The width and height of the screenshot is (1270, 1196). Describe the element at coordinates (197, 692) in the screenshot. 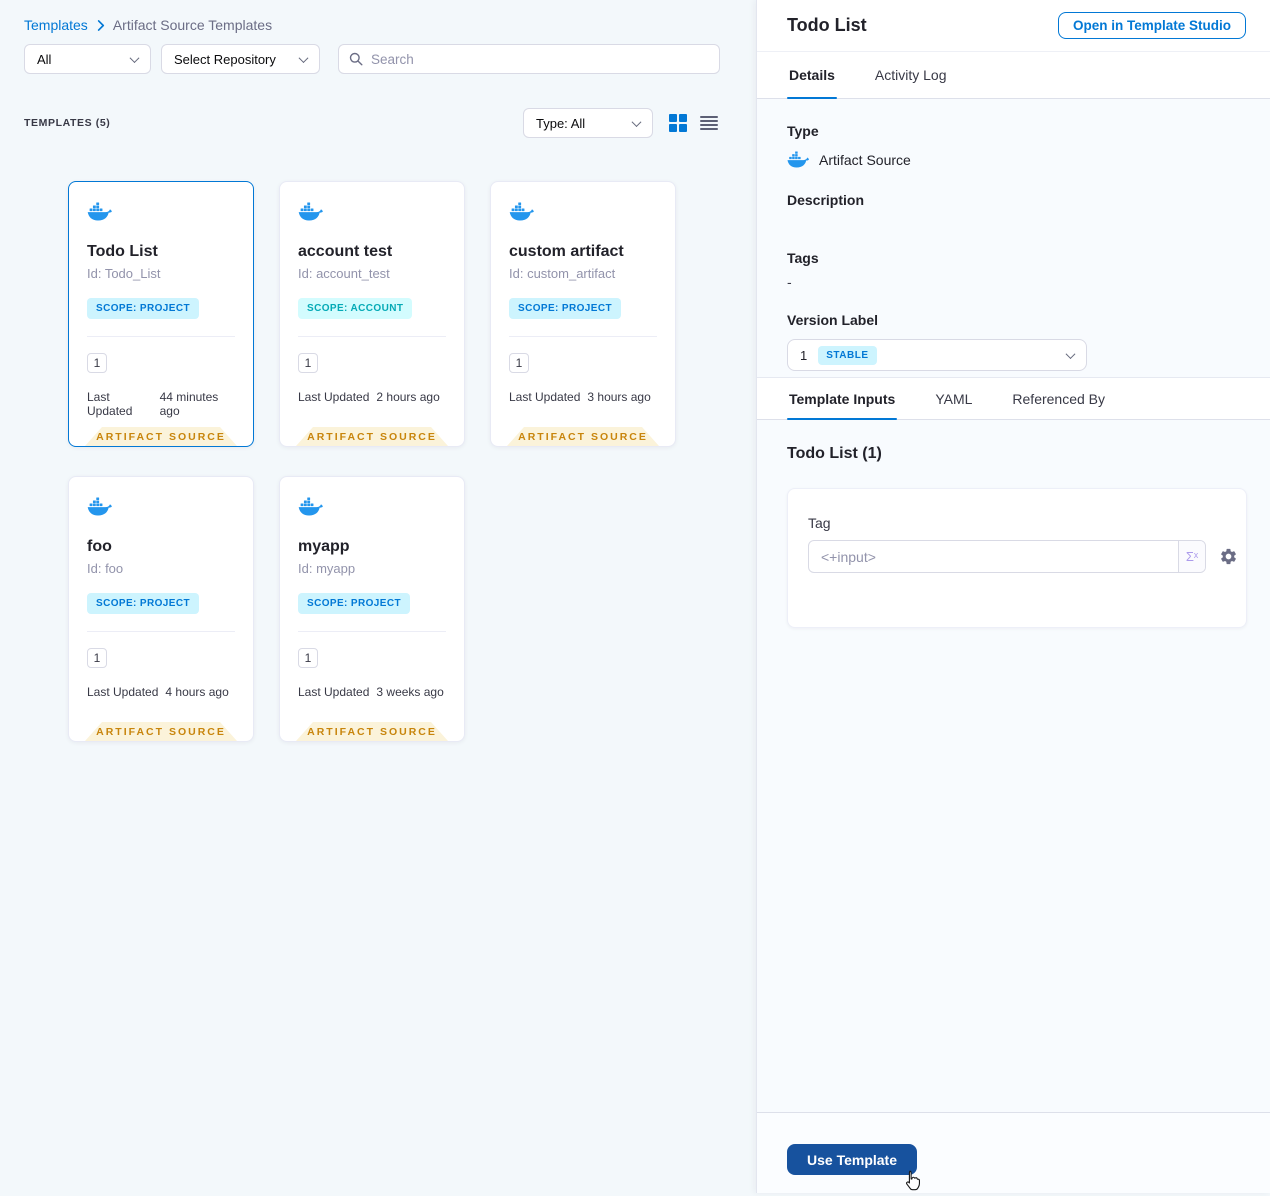

I see `last-updated-value: 4 hours ago` at that location.